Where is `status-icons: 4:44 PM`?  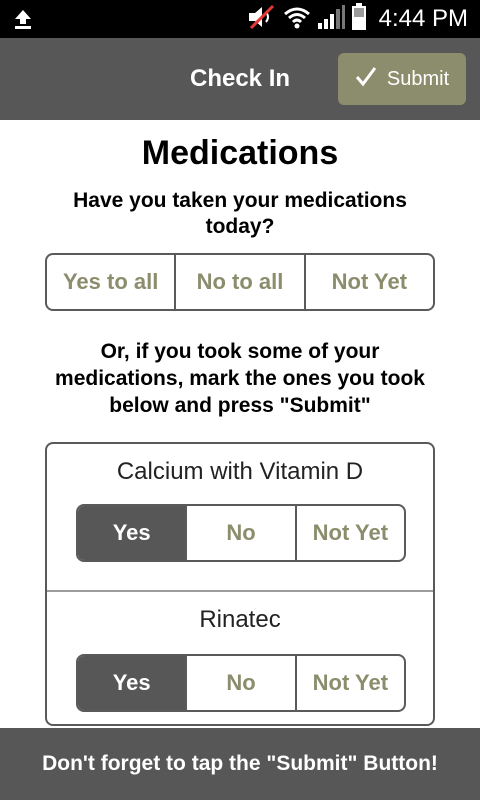 status-icons: 4:44 PM is located at coordinates (357, 19).